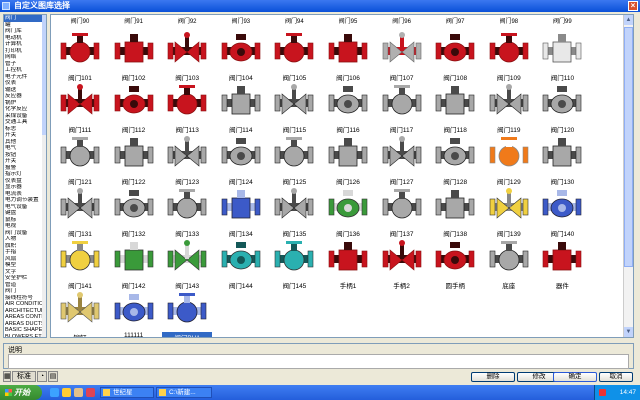 This screenshot has height=400, width=640. I want to click on gallery-item: 阀门133, so click(187, 213).